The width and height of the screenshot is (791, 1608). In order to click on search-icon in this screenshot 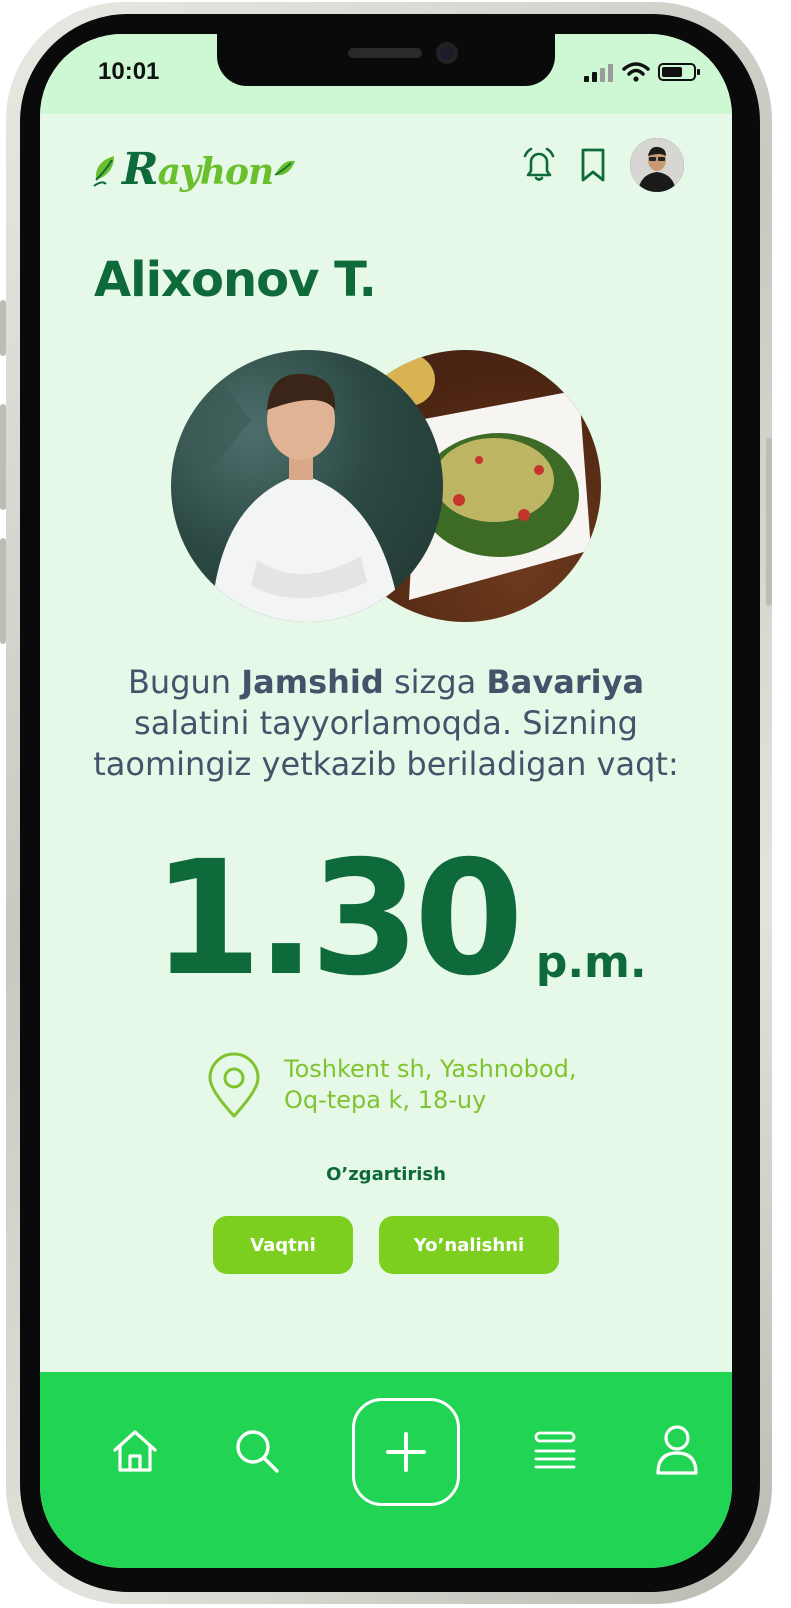, I will do `click(257, 1451)`.